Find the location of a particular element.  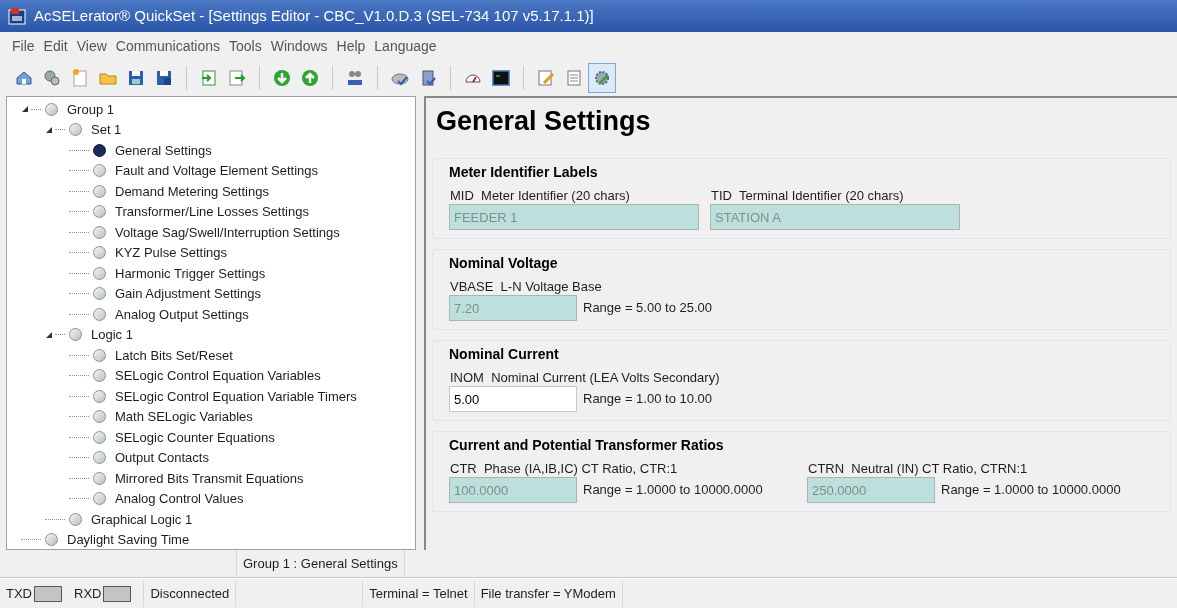

tree-item: Graphical Logic 1 is located at coordinates (142, 519).